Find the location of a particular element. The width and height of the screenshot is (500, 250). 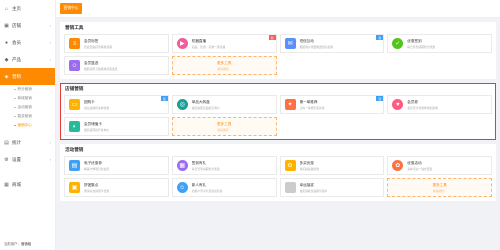

tool-name: 多买优惠 is located at coordinates (306, 162).